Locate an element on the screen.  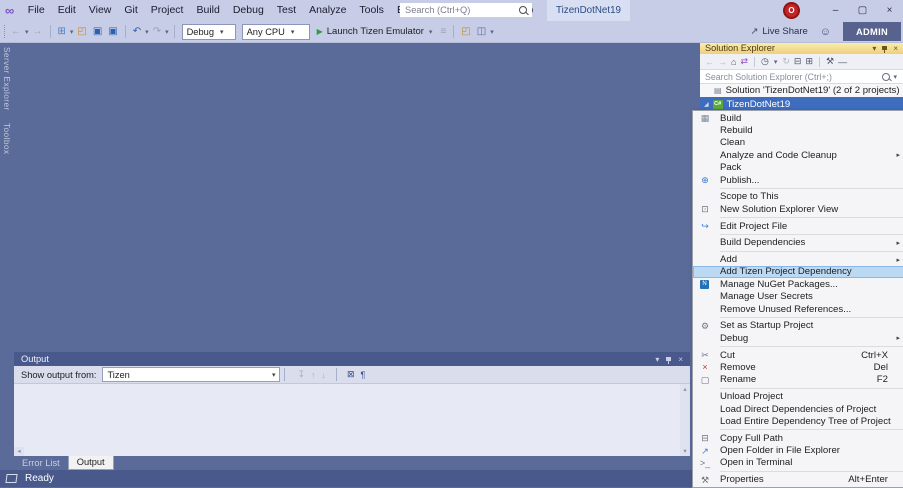
menubar-item-view: View is located at coordinates (100, 10).